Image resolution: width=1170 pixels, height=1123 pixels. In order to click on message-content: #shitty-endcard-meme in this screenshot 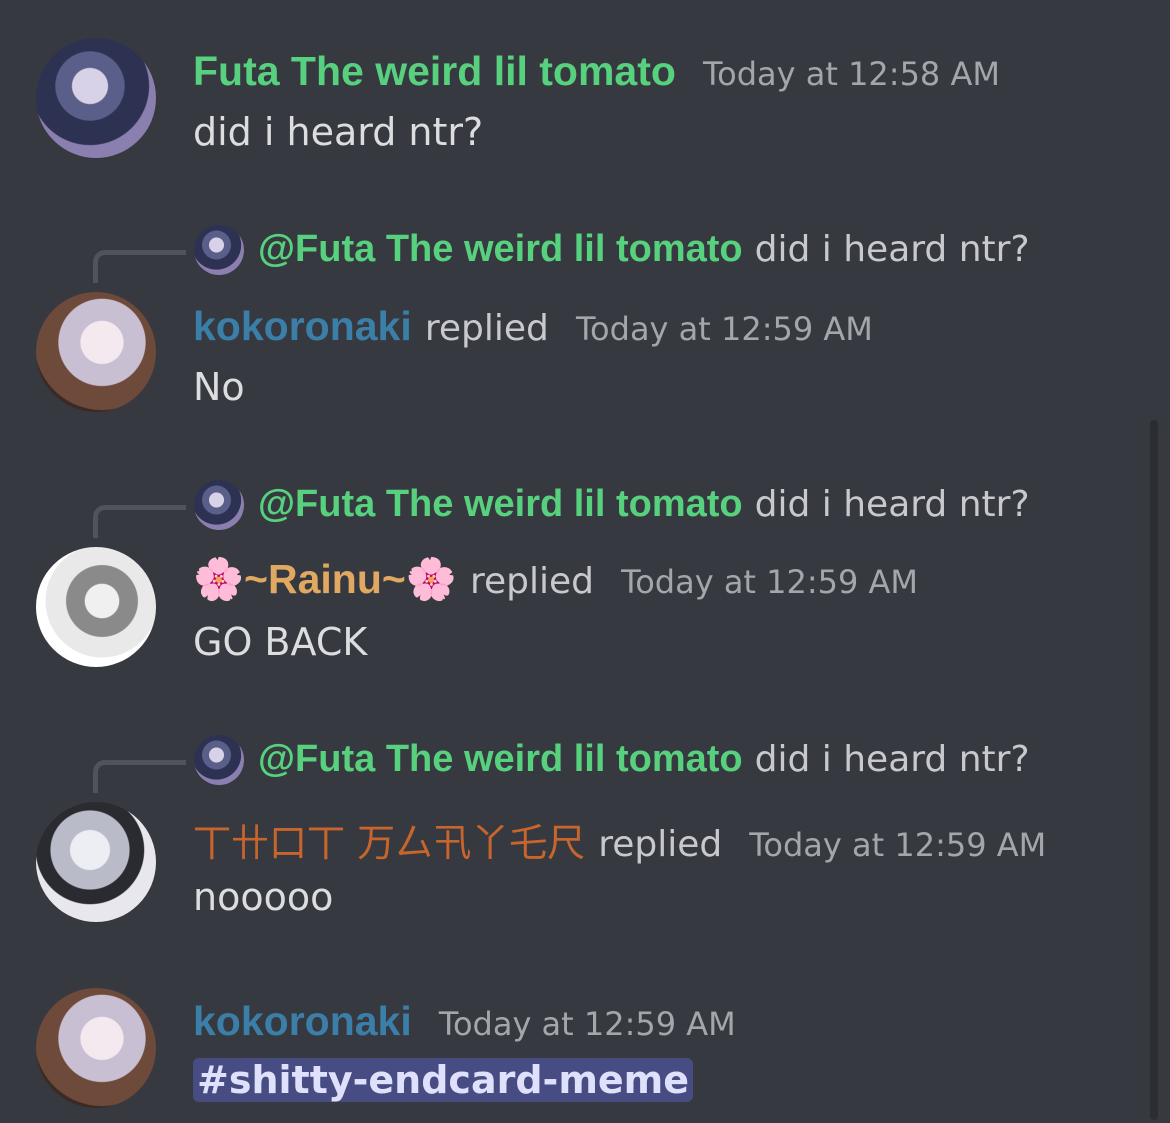, I will do `click(443, 1080)`.